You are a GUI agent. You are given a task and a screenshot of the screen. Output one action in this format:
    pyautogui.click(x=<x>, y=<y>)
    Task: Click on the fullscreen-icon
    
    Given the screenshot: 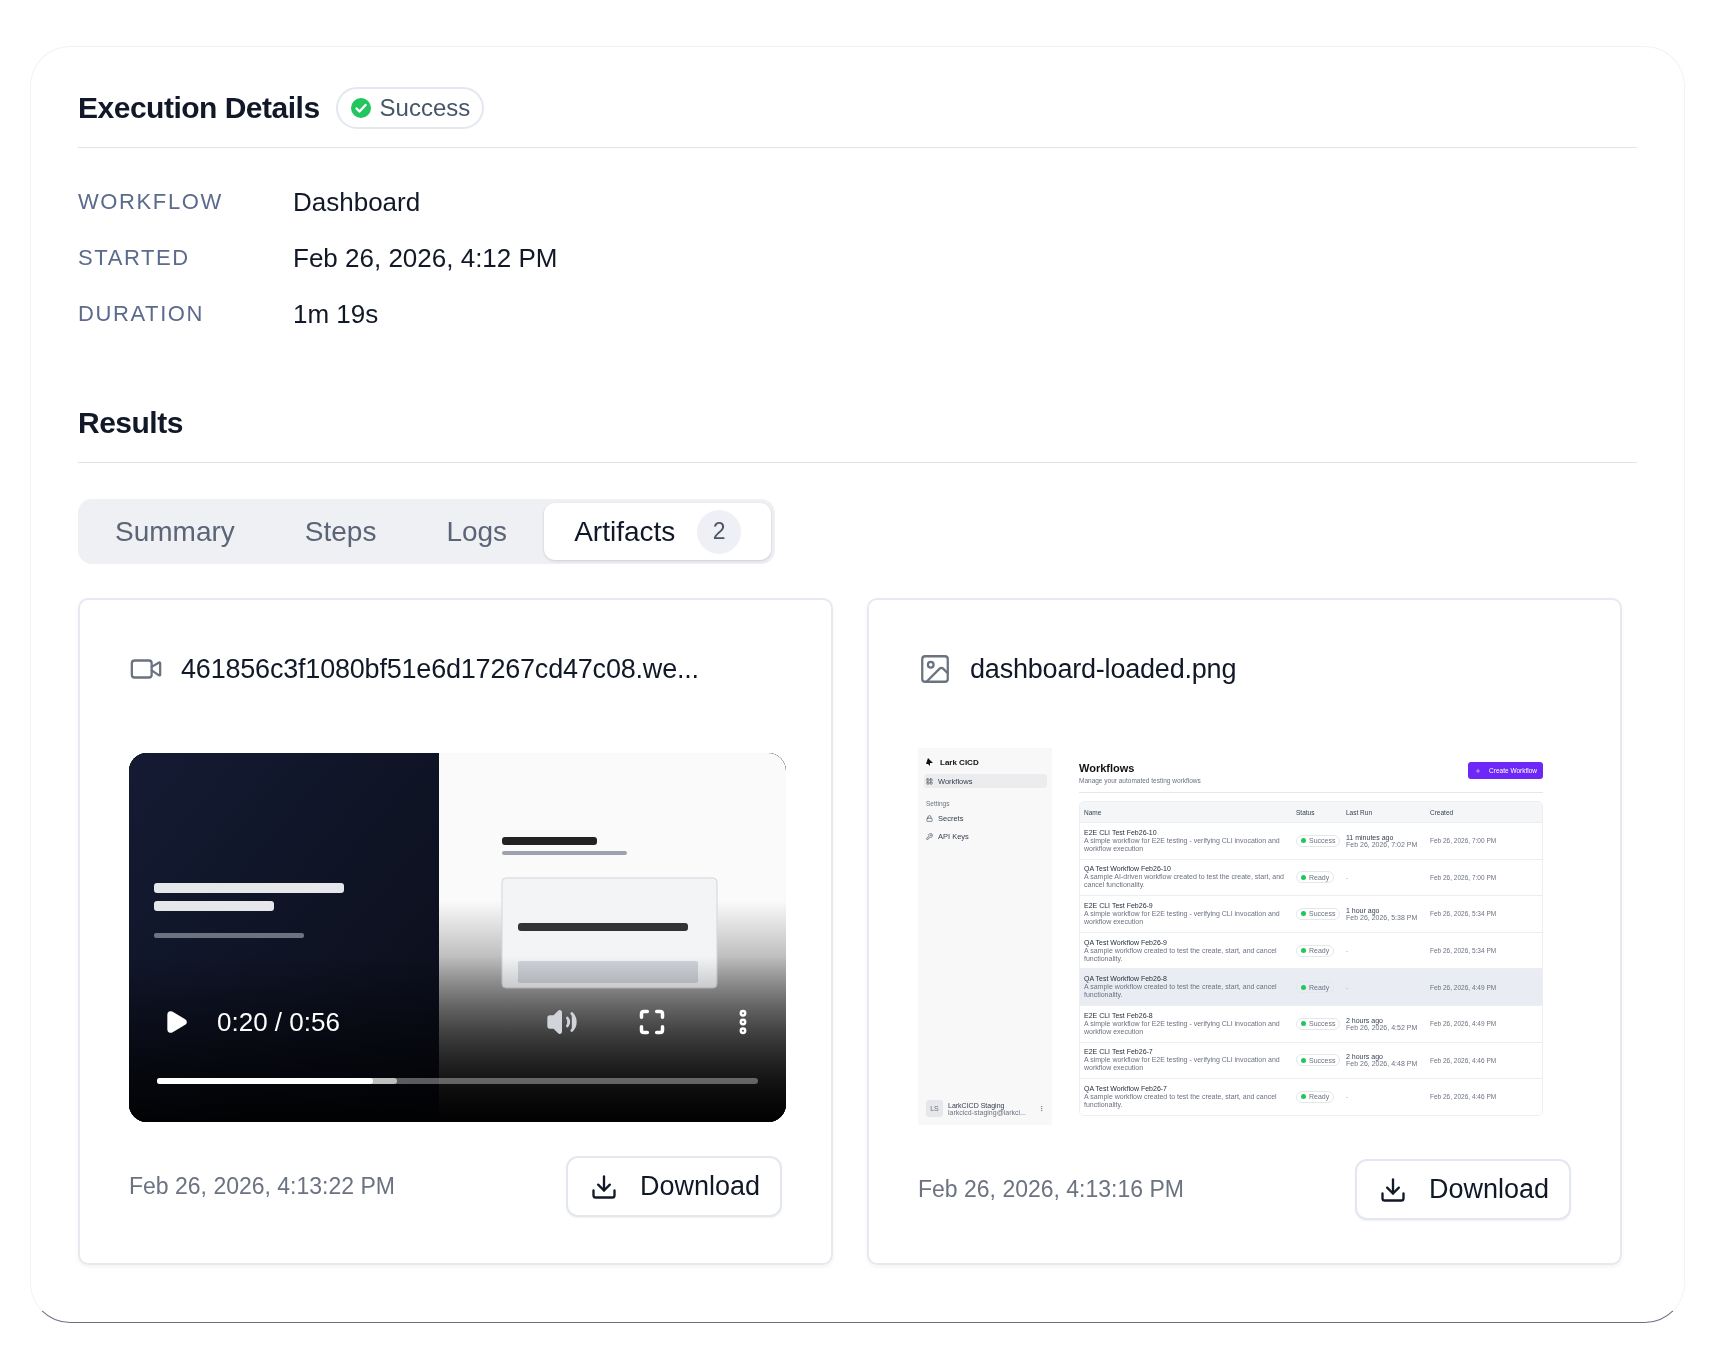 What is the action you would take?
    pyautogui.click(x=652, y=1022)
    